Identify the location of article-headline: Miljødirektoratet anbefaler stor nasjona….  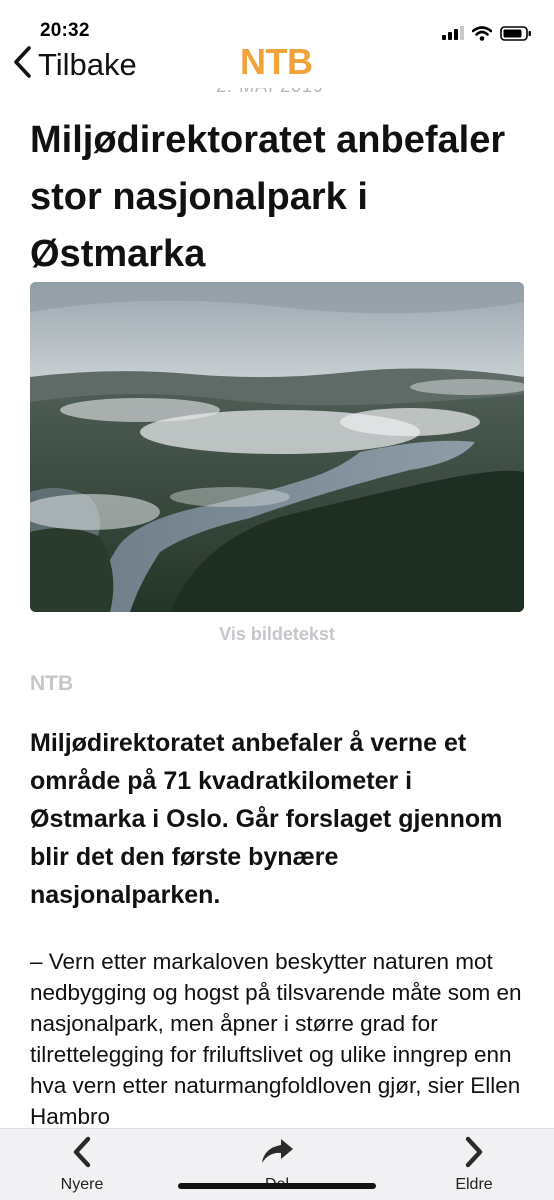
(268, 197).